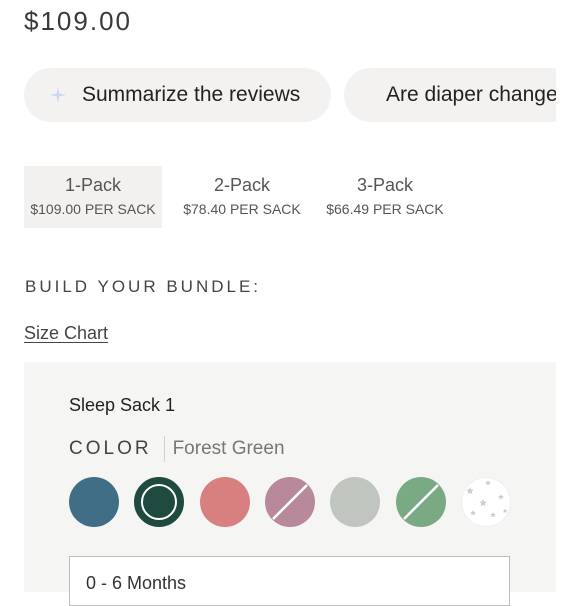  What do you see at coordinates (385, 185) in the screenshot?
I see `pack-label: 3-Pack` at bounding box center [385, 185].